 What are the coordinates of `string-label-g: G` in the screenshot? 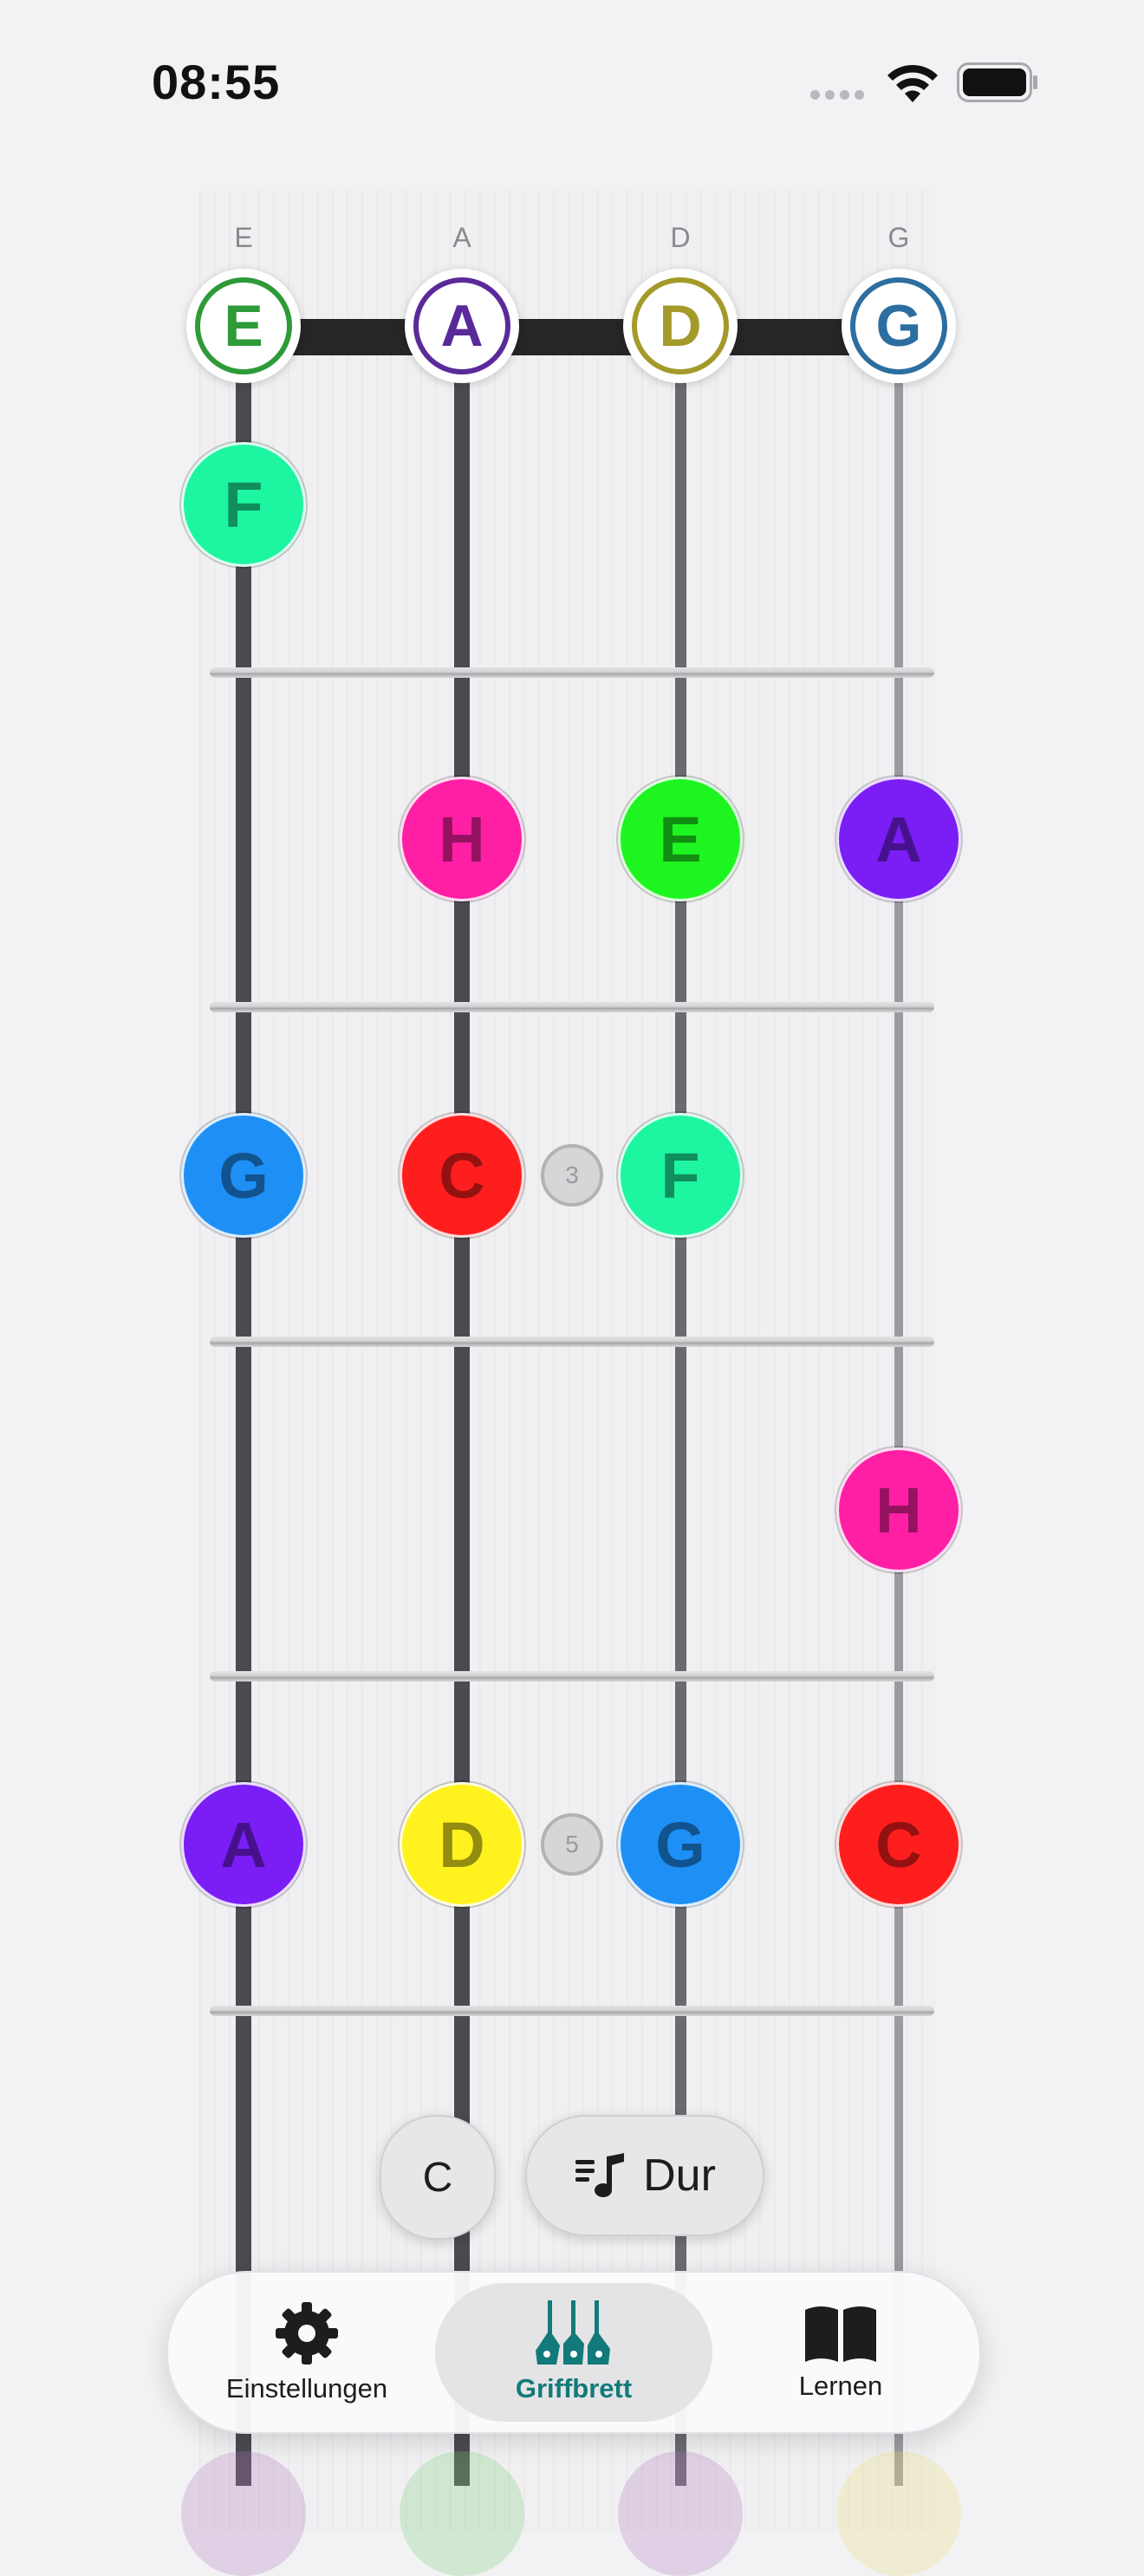 It's located at (898, 237).